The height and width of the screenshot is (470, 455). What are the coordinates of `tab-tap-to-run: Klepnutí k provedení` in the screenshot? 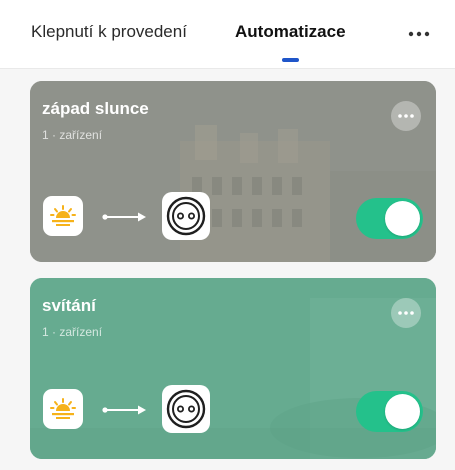 It's located at (109, 32).